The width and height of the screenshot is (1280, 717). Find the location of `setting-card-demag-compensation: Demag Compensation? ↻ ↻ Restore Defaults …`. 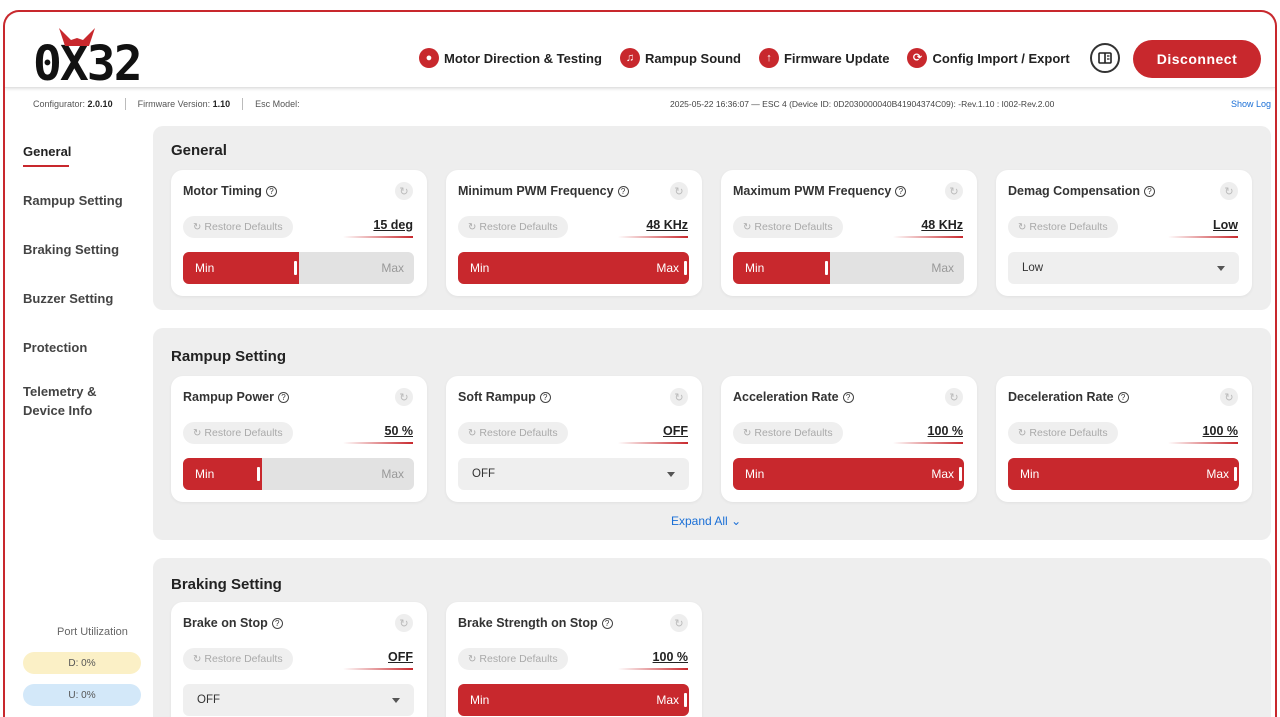

setting-card-demag-compensation: Demag Compensation? ↻ ↻ Restore Defaults … is located at coordinates (1124, 233).